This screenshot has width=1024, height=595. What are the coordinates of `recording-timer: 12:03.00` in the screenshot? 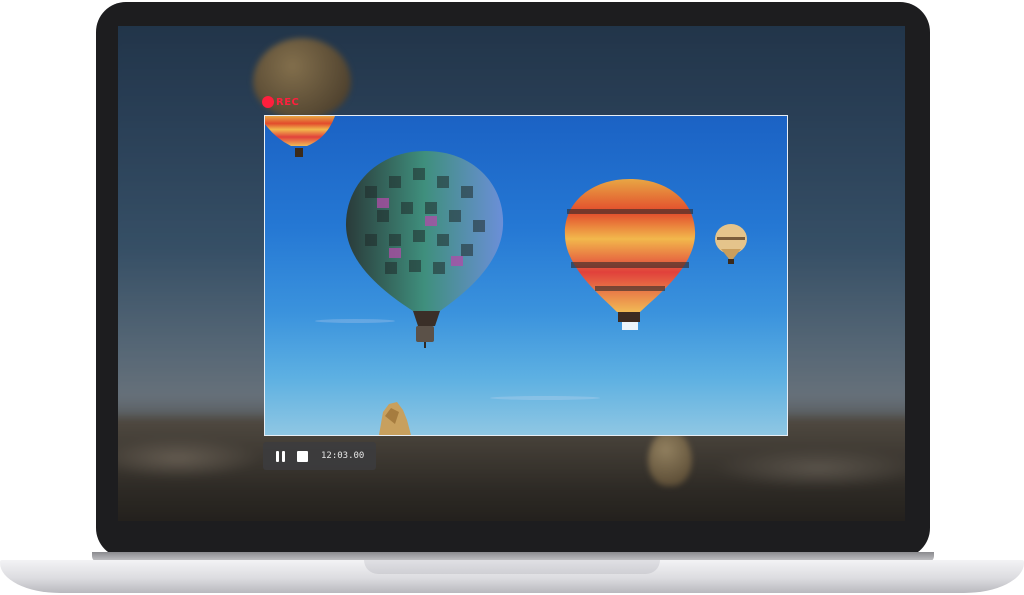 It's located at (343, 456).